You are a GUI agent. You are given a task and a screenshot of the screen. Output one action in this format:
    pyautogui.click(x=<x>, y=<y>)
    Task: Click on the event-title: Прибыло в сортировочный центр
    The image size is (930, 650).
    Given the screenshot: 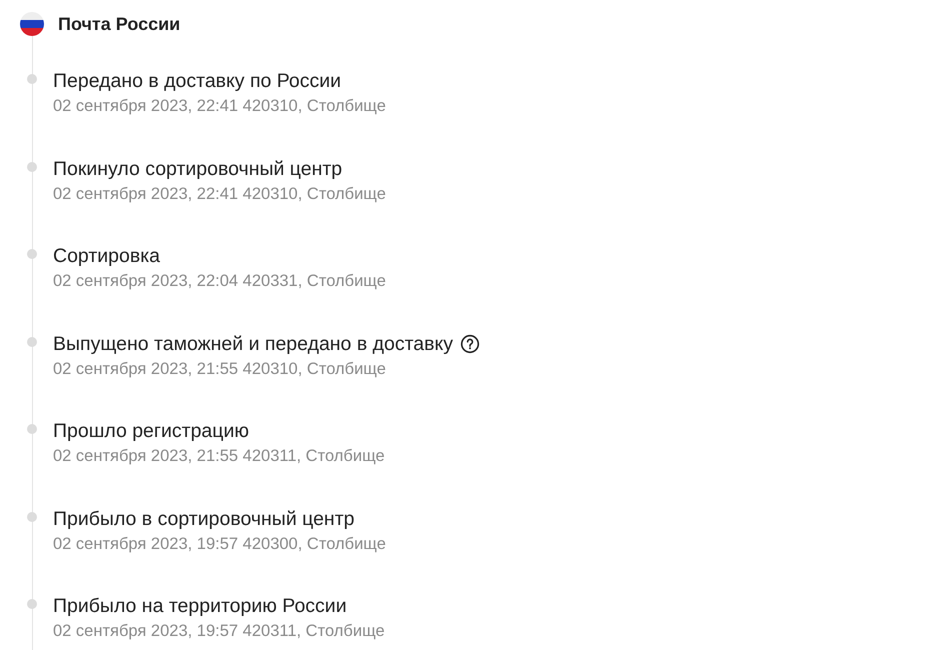 What is the action you would take?
    pyautogui.click(x=203, y=519)
    